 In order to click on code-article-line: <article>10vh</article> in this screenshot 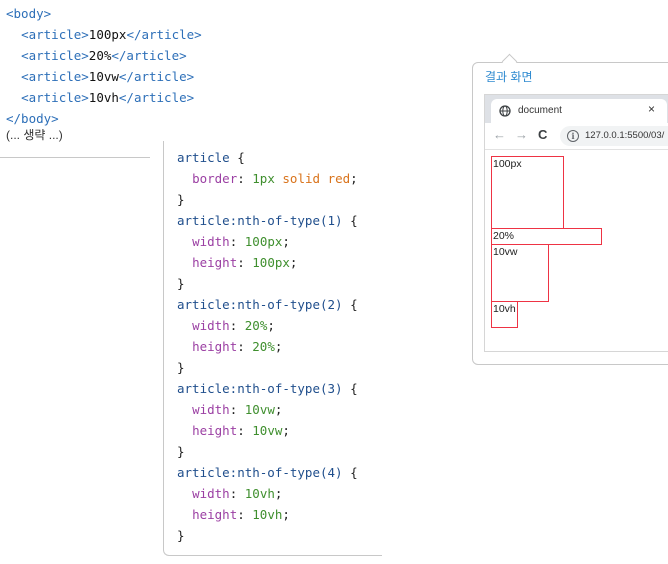, I will do `click(108, 97)`.